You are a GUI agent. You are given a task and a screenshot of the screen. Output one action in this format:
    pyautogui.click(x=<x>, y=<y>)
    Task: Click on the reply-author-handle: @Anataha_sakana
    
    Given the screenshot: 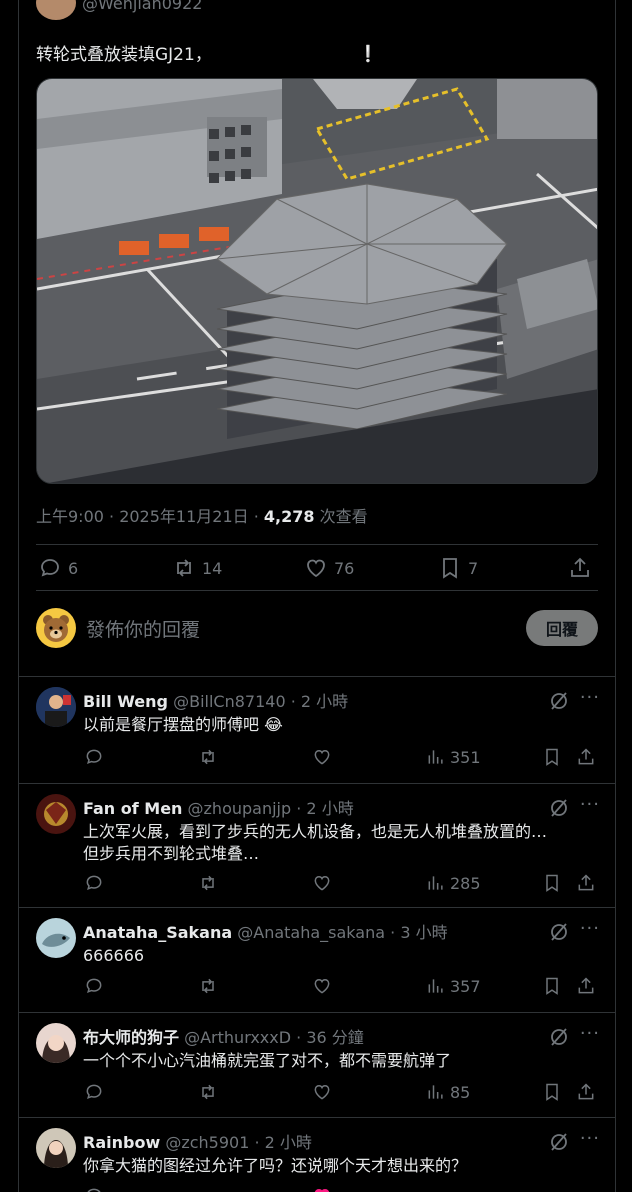 What is the action you would take?
    pyautogui.click(x=311, y=932)
    